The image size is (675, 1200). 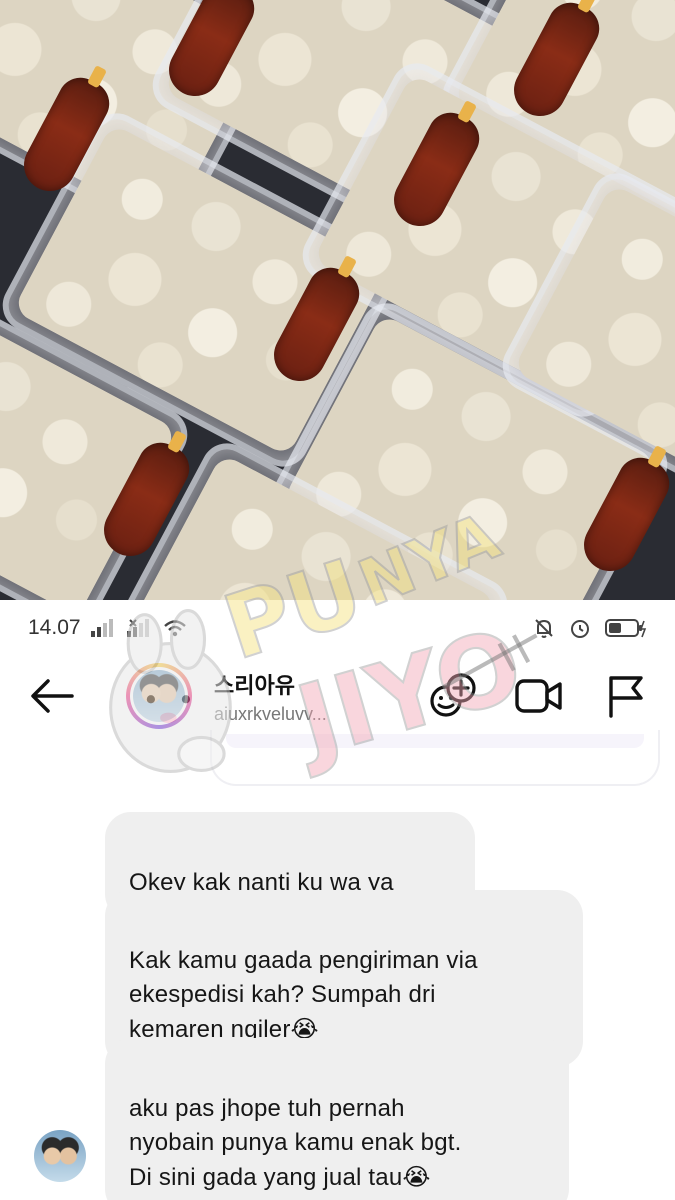 What do you see at coordinates (159, 696) in the screenshot?
I see `avatar` at bounding box center [159, 696].